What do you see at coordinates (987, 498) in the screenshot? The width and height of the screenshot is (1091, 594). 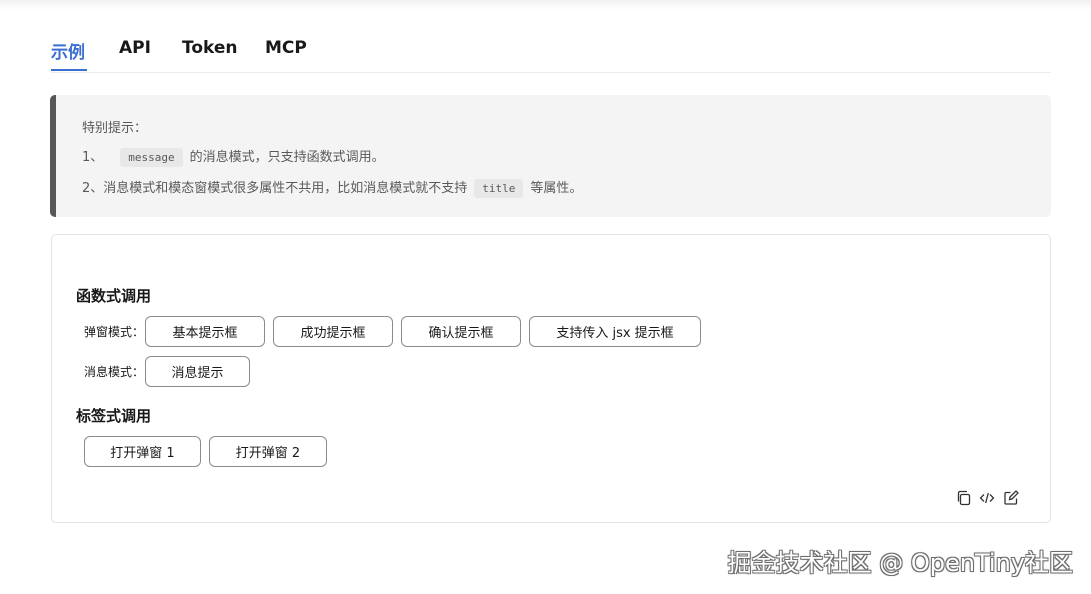 I see `code-icon` at bounding box center [987, 498].